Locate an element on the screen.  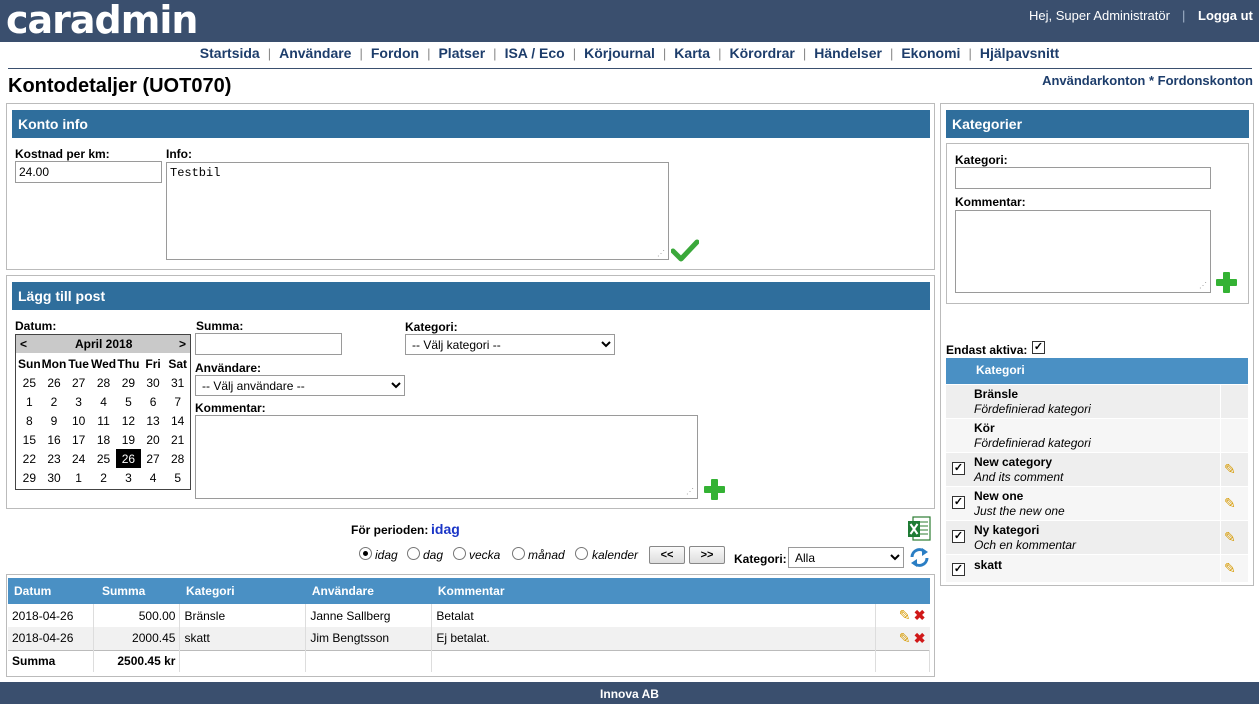
sum-input is located at coordinates (268, 344).